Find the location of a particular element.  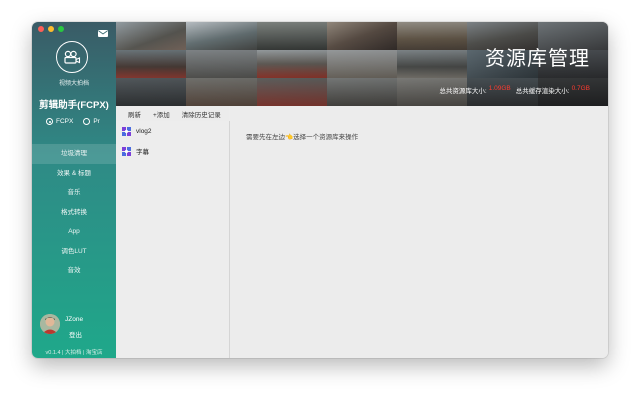

sidebar-item-lut: 调色LUT is located at coordinates (74, 252).